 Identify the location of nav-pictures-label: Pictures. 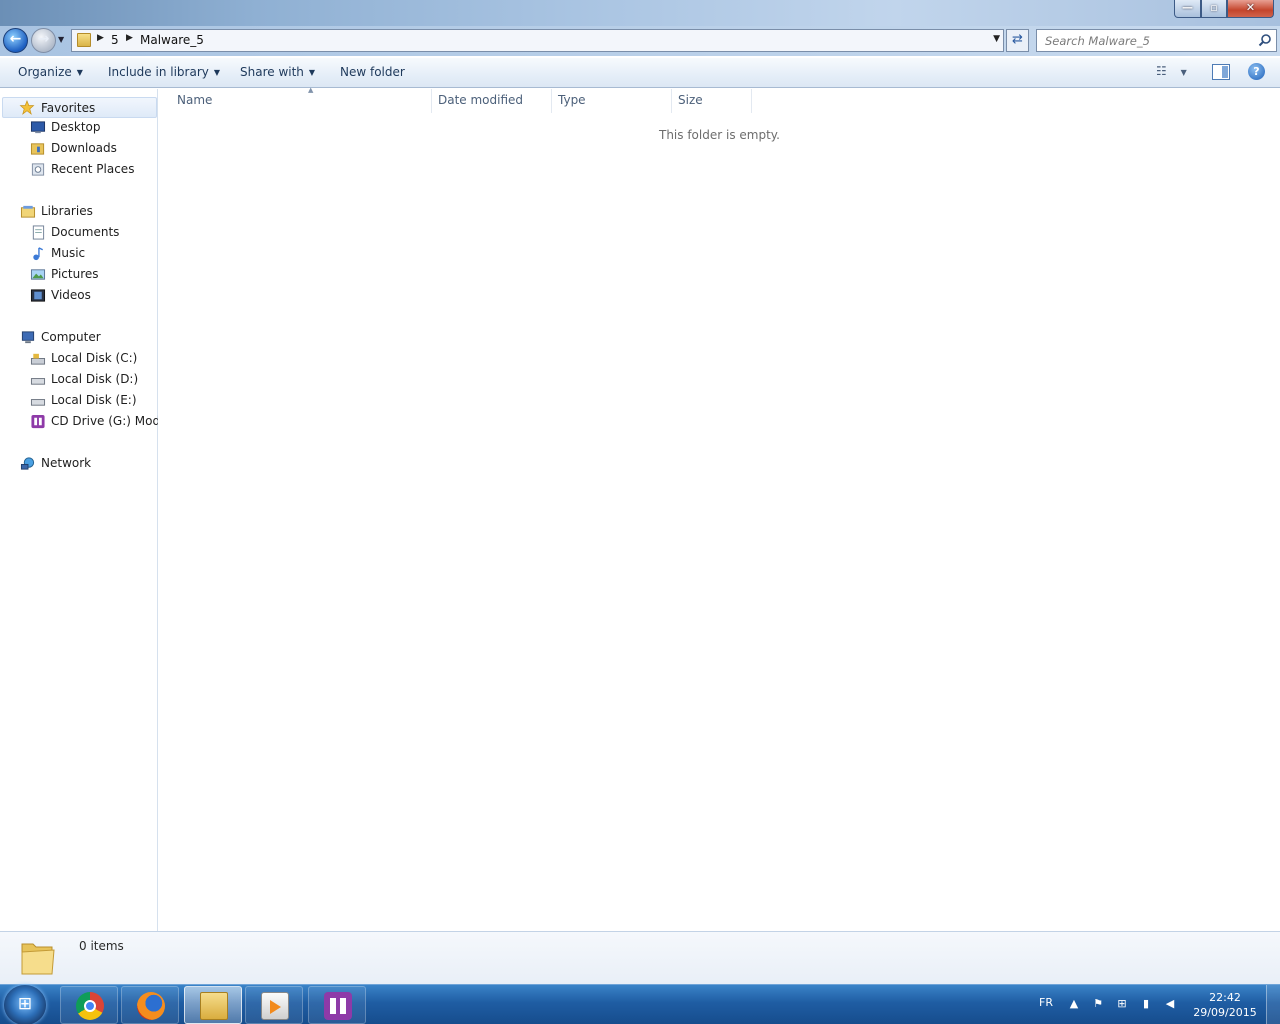
(75, 274).